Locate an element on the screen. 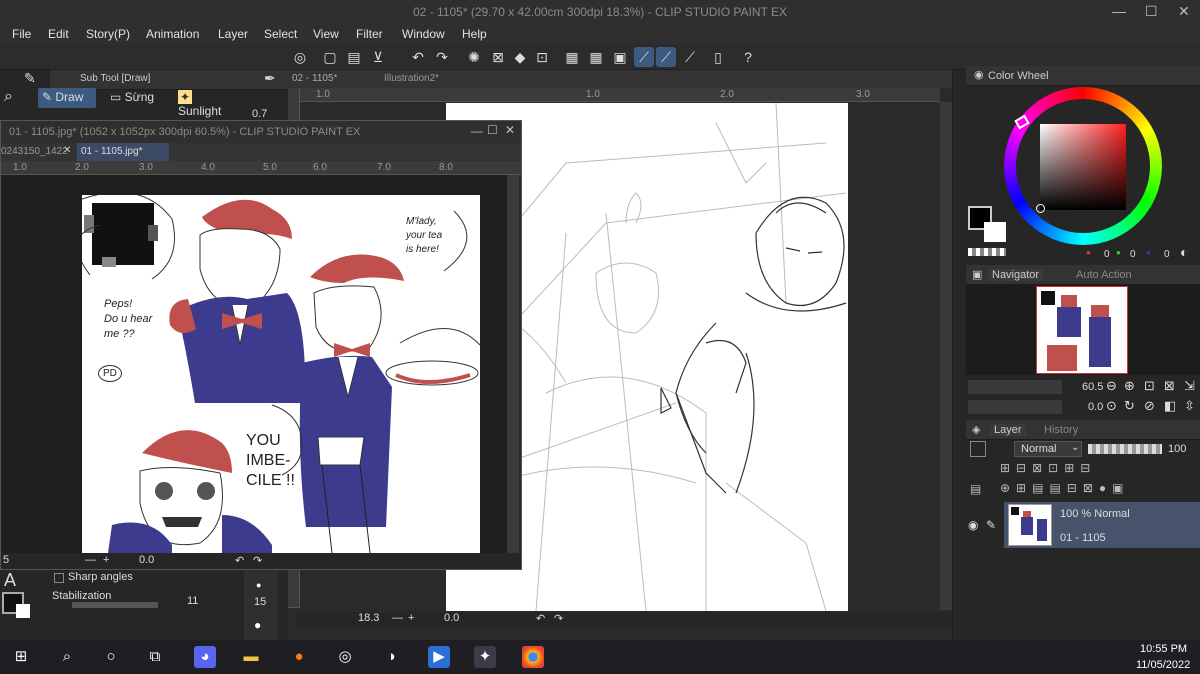 The height and width of the screenshot is (674, 1200). rotate-left-icon: ↶ is located at coordinates (540, 618).